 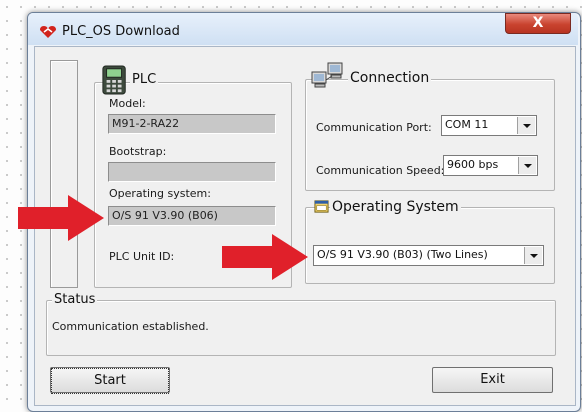 What do you see at coordinates (467, 124) in the screenshot?
I see `communication-port-value: COM 11` at bounding box center [467, 124].